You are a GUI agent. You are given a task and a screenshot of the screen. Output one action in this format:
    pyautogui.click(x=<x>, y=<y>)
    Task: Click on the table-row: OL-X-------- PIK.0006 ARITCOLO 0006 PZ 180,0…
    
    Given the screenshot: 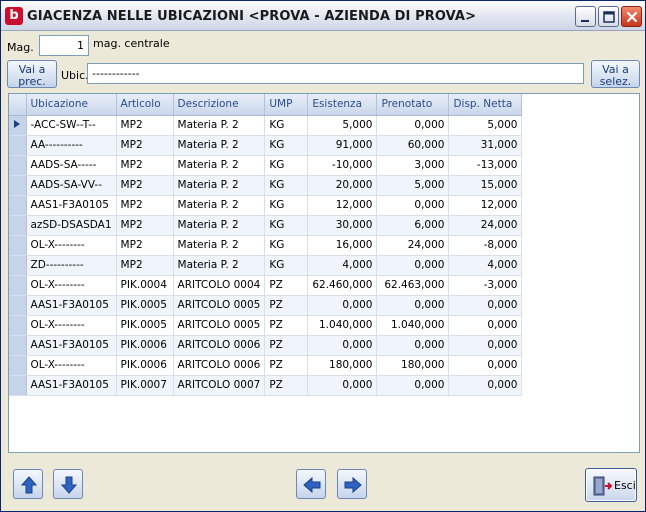 What is the action you would take?
    pyautogui.click(x=266, y=365)
    